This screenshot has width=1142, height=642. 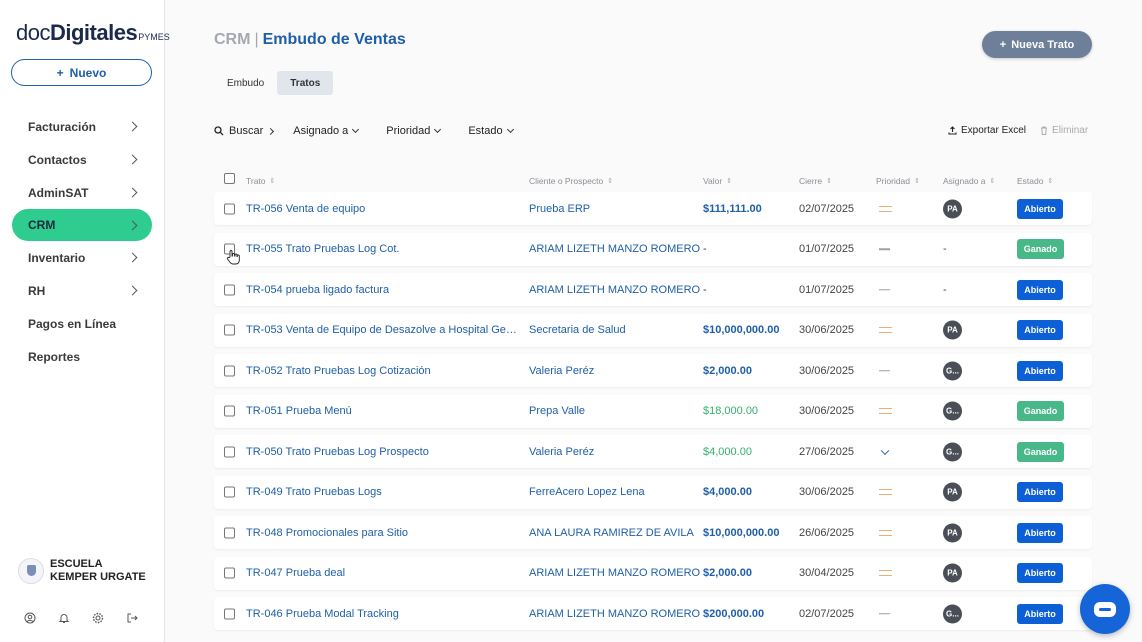 What do you see at coordinates (305, 83) in the screenshot?
I see `tab-tratos: Tratos` at bounding box center [305, 83].